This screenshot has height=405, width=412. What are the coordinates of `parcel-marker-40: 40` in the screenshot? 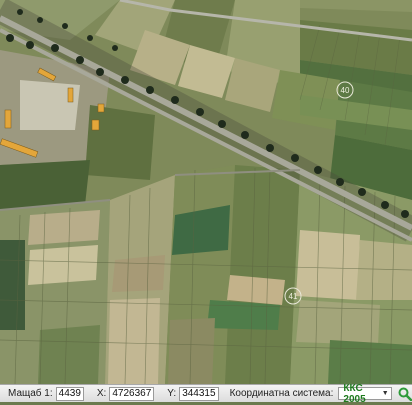 It's located at (345, 90).